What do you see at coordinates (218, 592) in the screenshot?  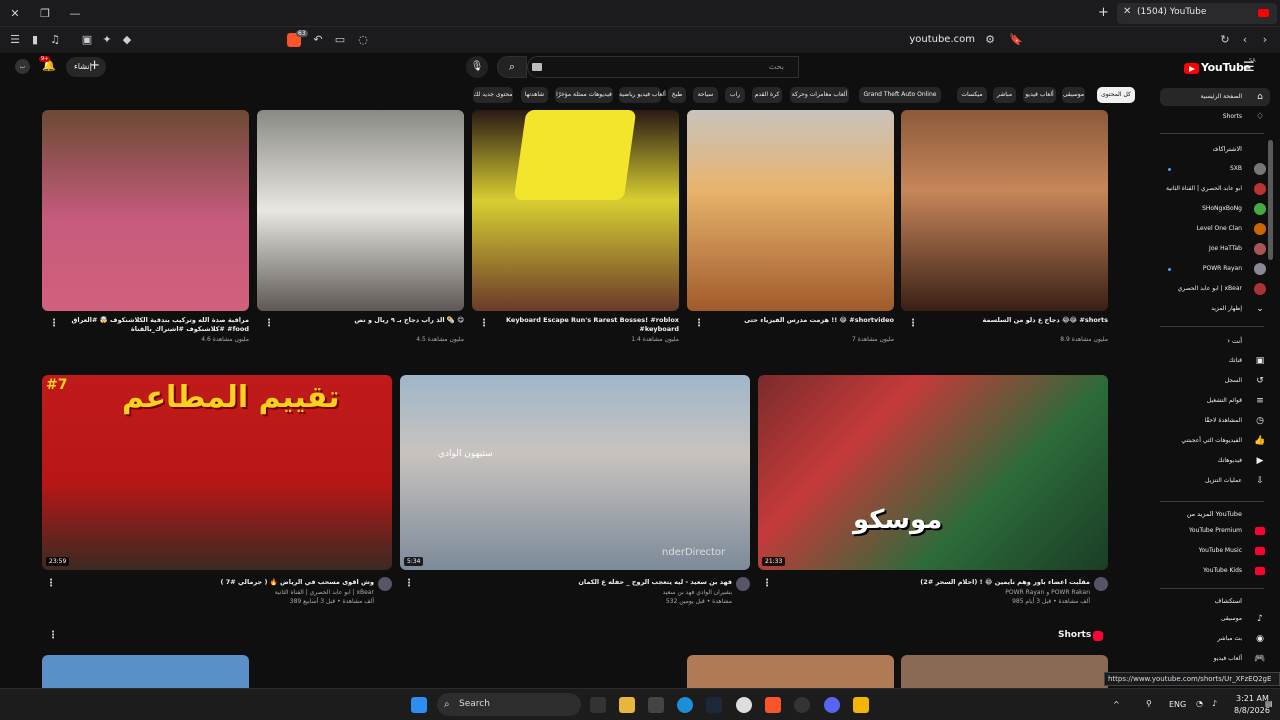 I see `channel-name: ابو عابد الحصري | القناة الثانية | xBear` at bounding box center [218, 592].